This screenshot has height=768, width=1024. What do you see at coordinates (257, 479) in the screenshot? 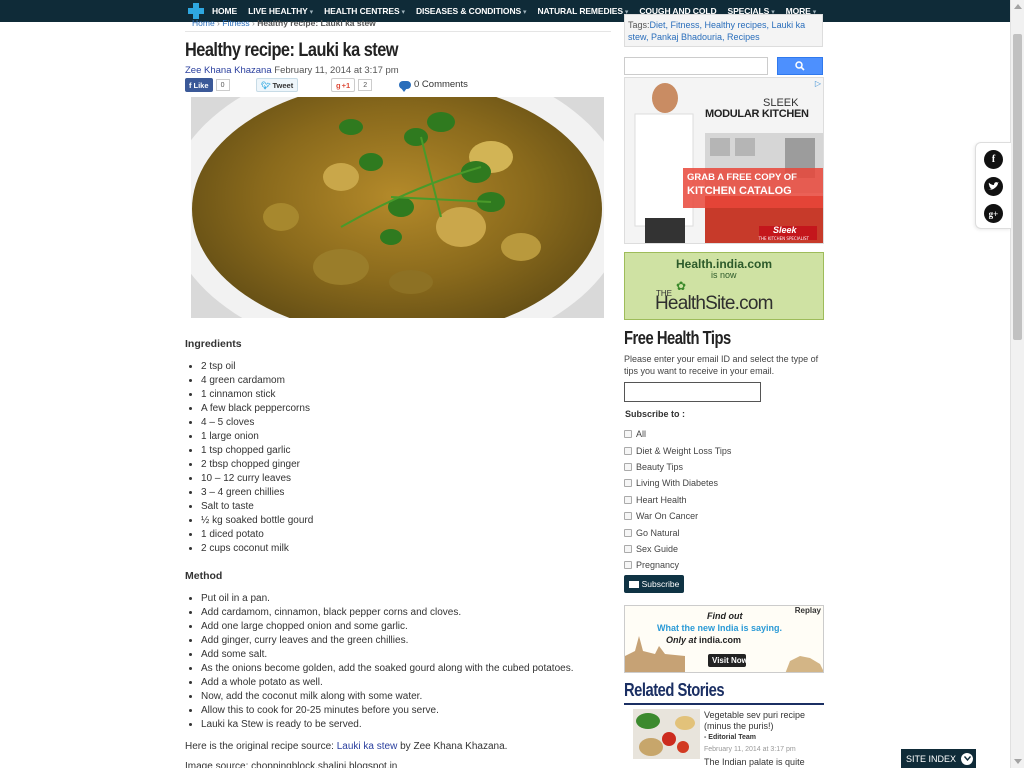
I see `ingredient-item: 10 – 12 curry leaves` at bounding box center [257, 479].